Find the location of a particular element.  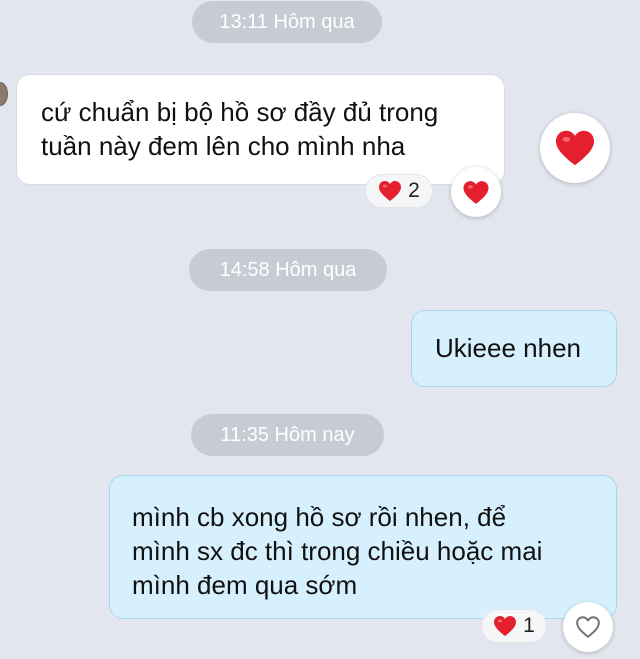

reaction-count: 2 is located at coordinates (414, 190).